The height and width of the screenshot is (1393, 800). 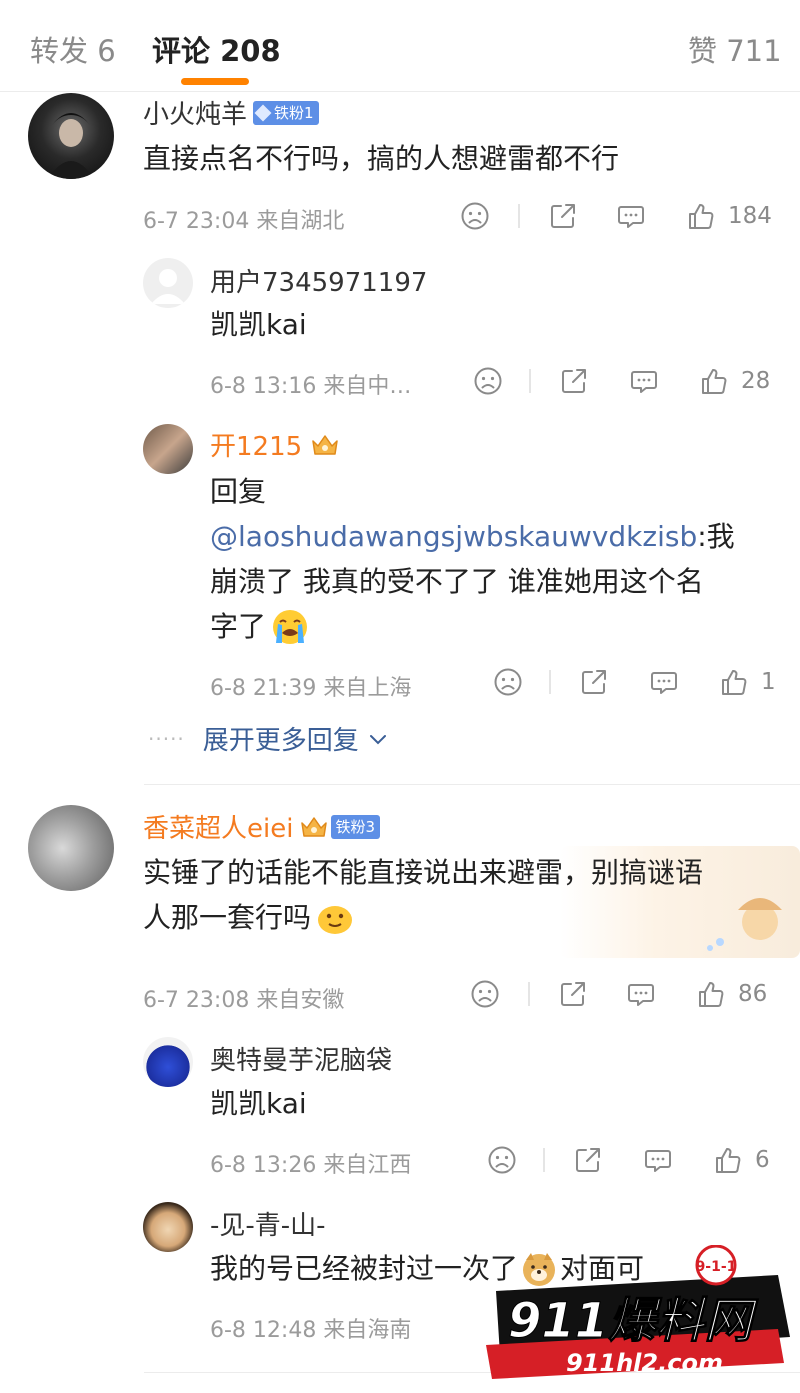 What do you see at coordinates (318, 280) in the screenshot?
I see `reply-author: 用户7345971197` at bounding box center [318, 280].